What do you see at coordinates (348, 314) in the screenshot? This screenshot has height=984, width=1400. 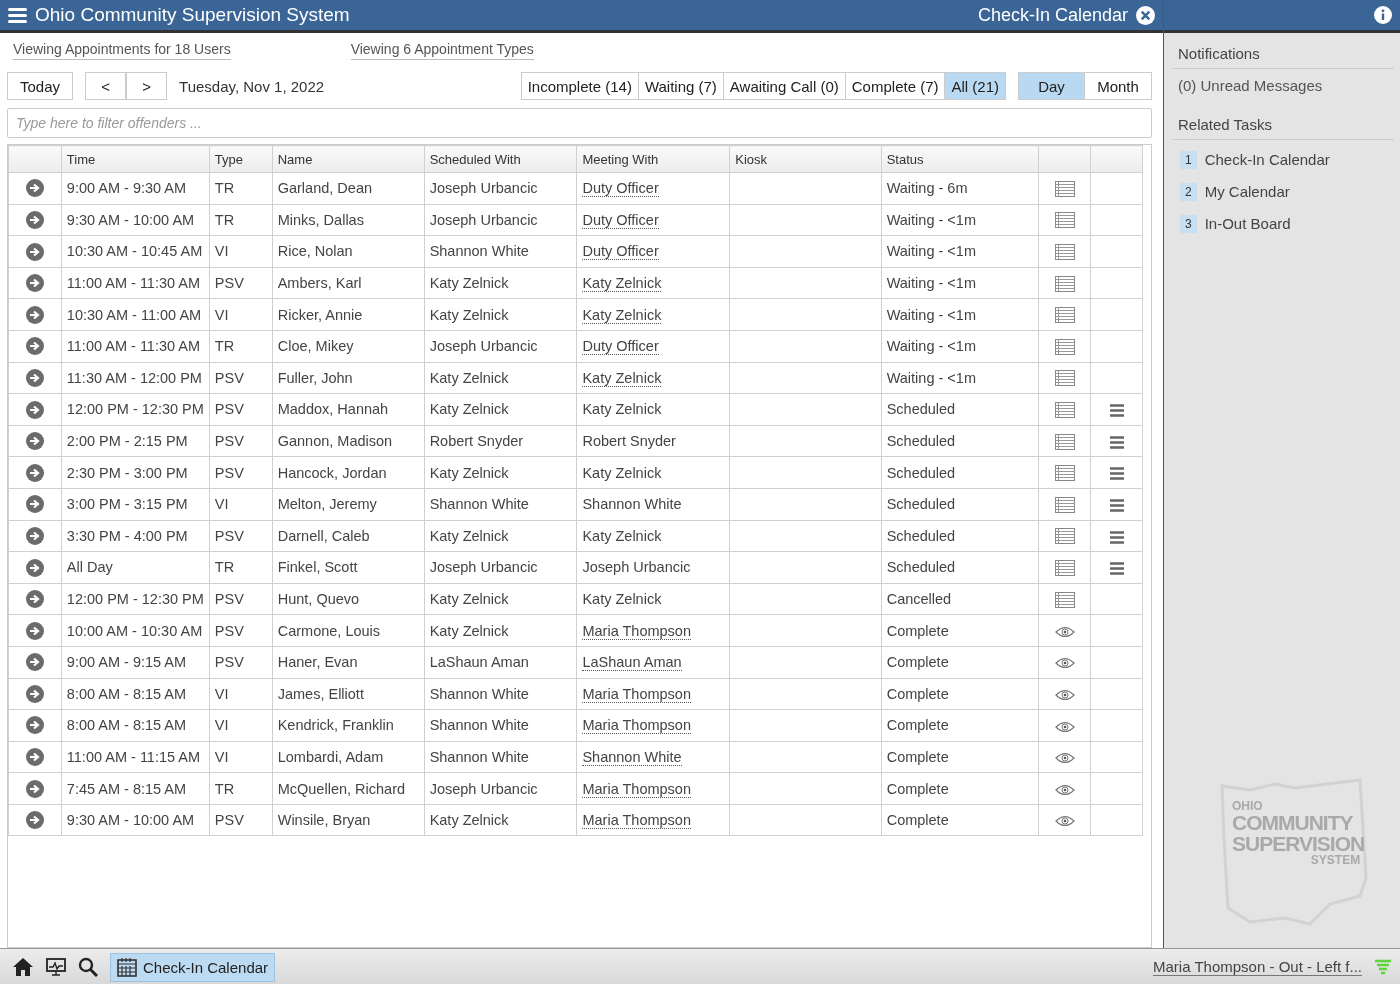 I see `name-cell: Ricker, Annie` at bounding box center [348, 314].